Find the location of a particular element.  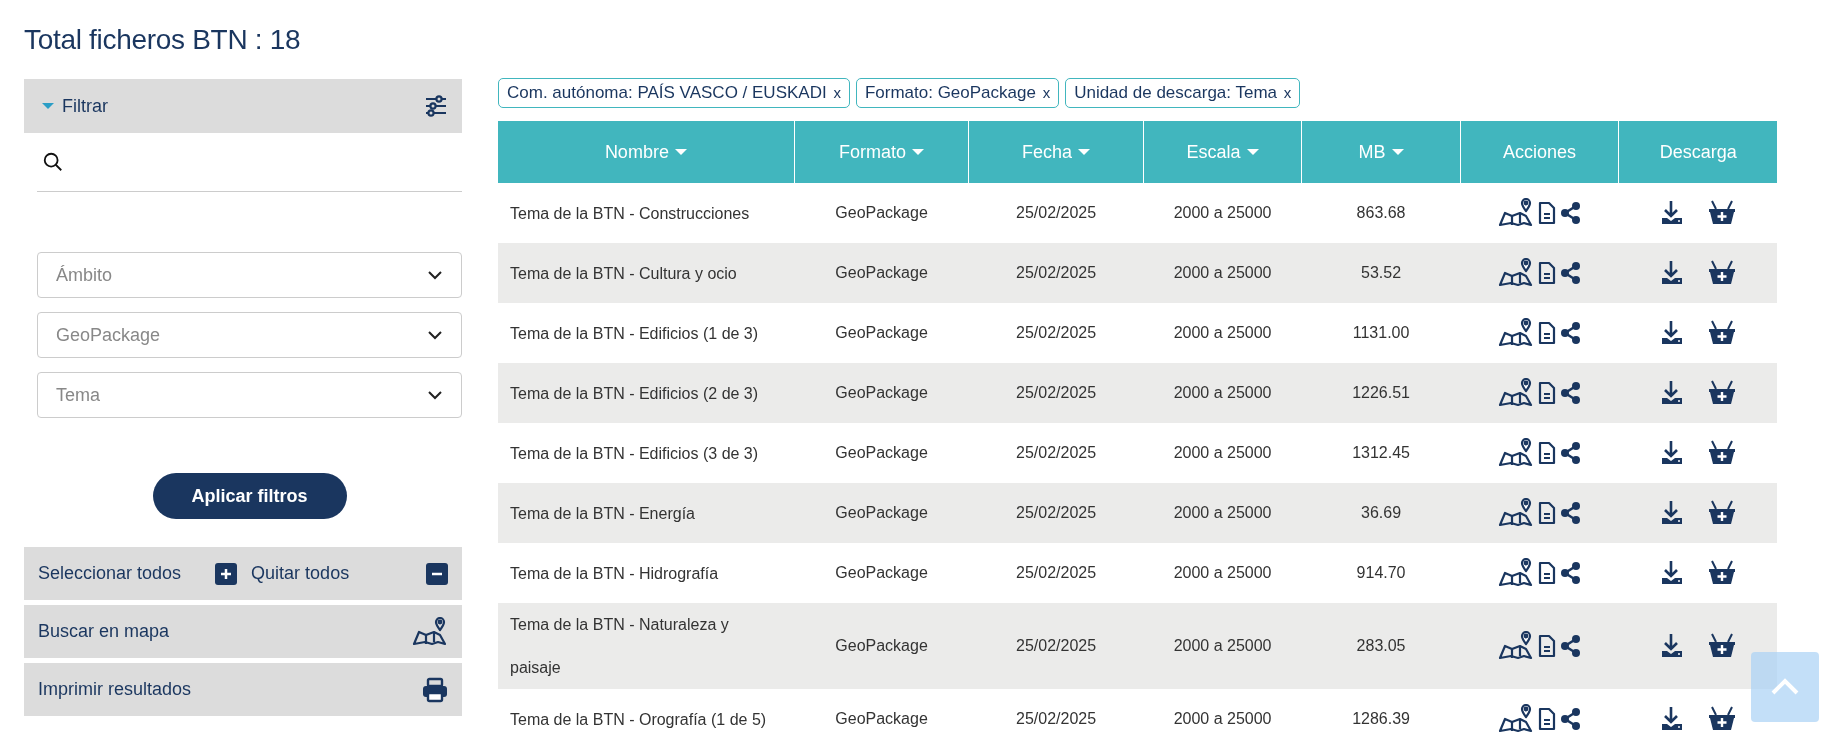

plus-icon is located at coordinates (226, 573).